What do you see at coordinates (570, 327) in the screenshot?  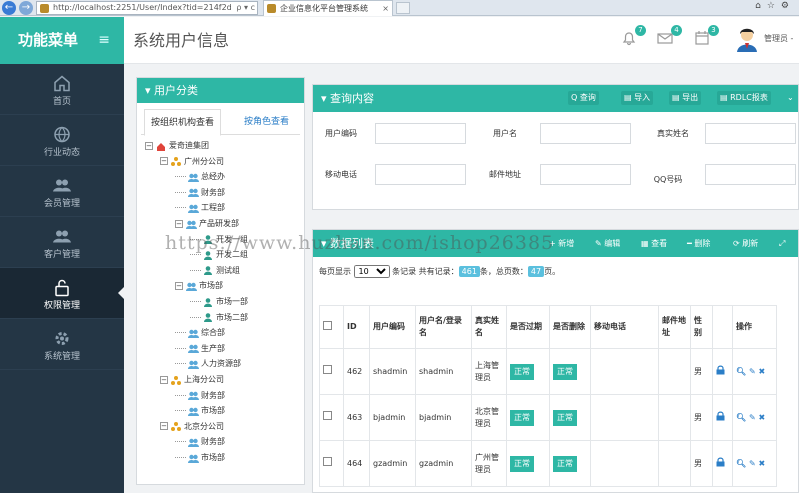 I see `column-header: 是否删除` at bounding box center [570, 327].